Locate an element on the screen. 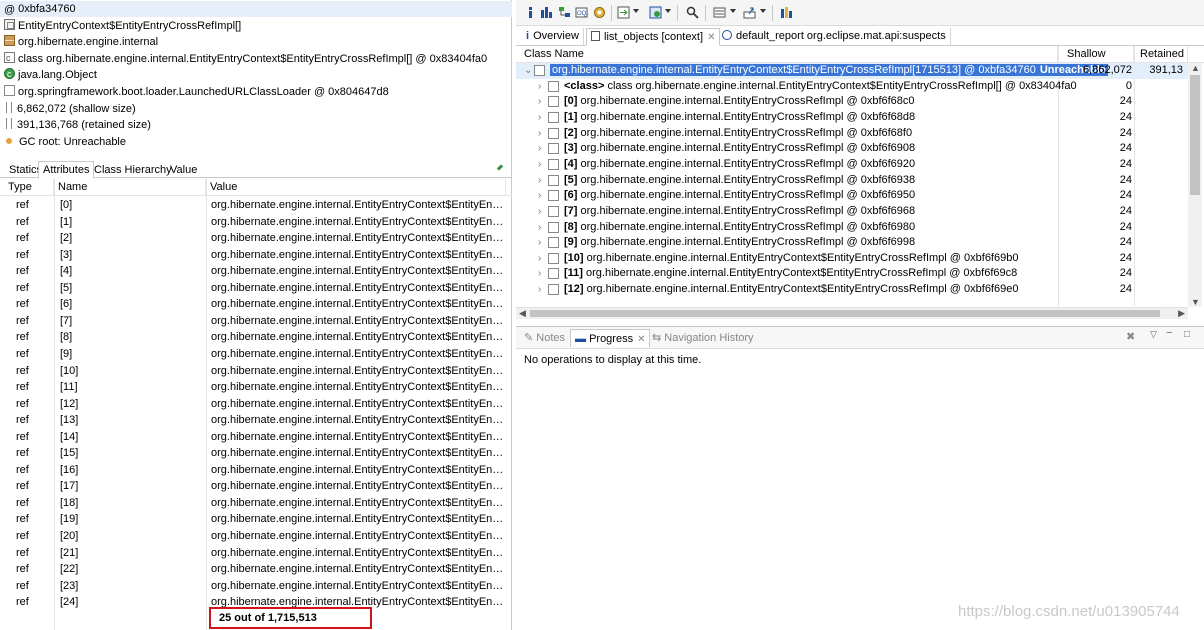 This screenshot has width=1204, height=630. info-line: org.hibernate.engine.internal is located at coordinates (256, 42).